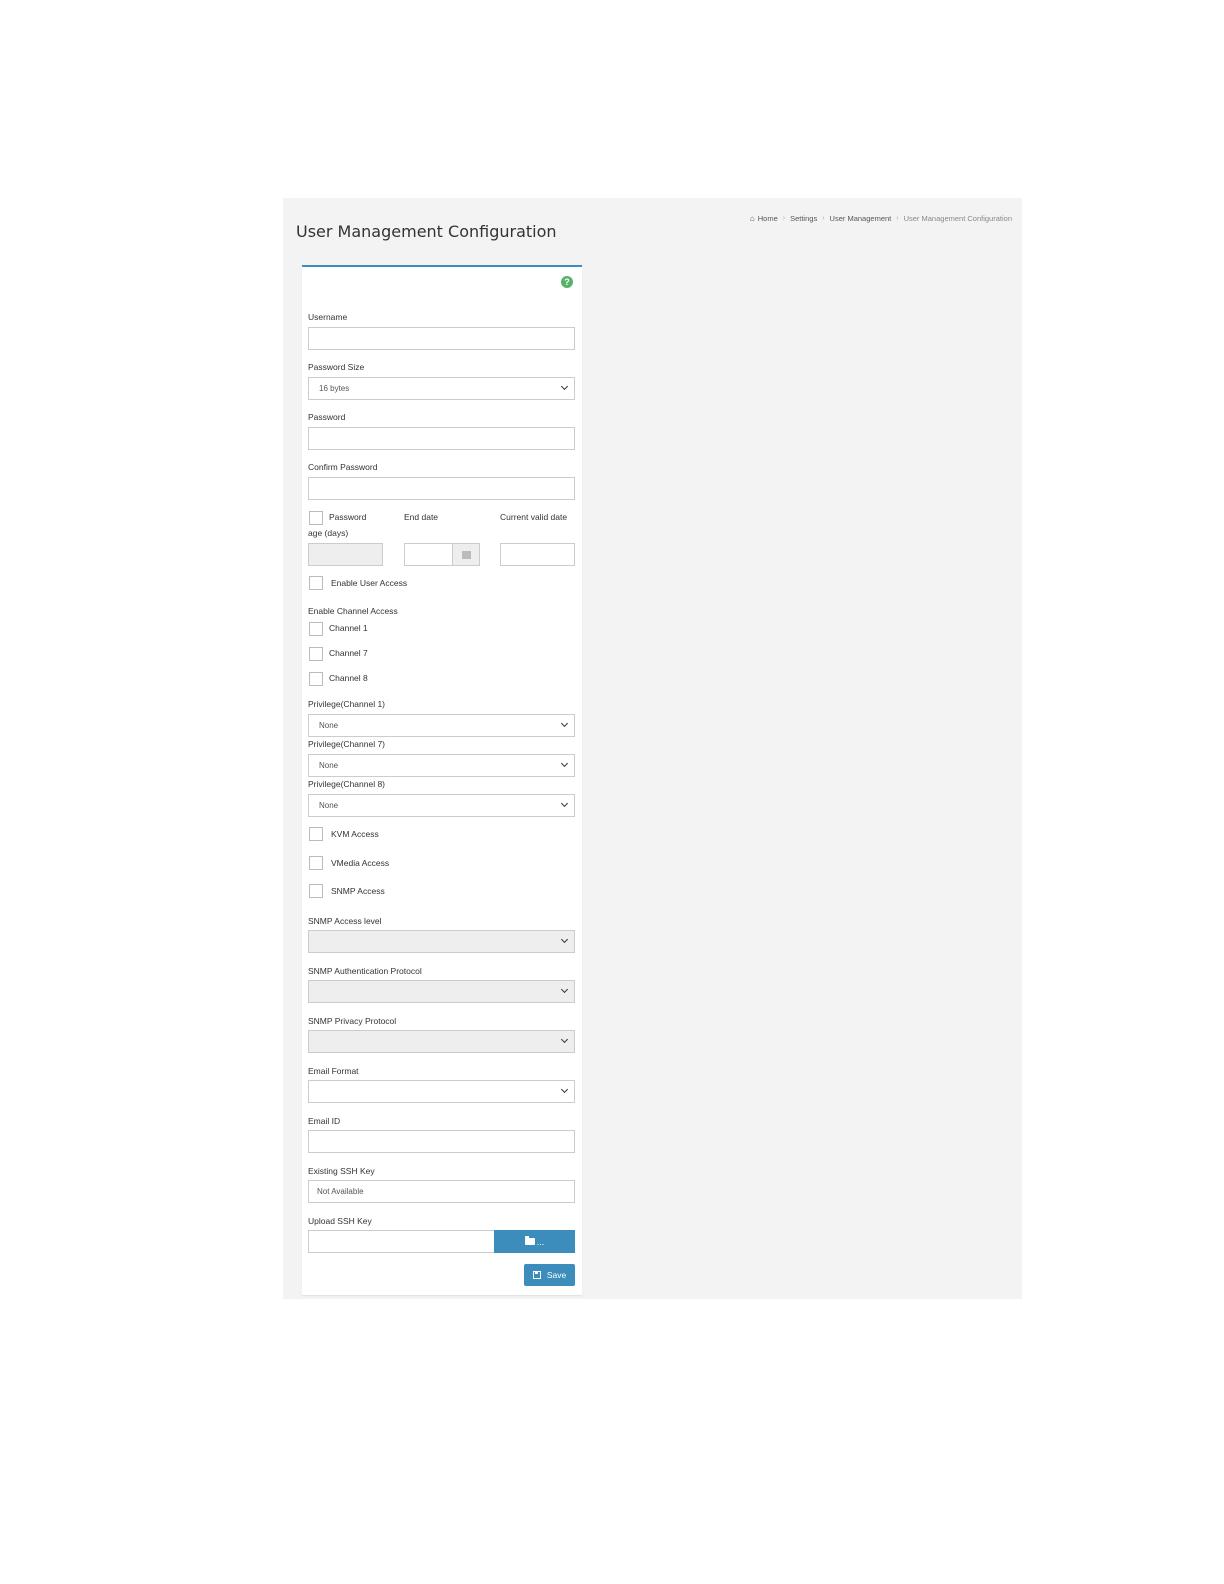  Describe the element at coordinates (348, 517) in the screenshot. I see `password-age-label: Password` at that location.